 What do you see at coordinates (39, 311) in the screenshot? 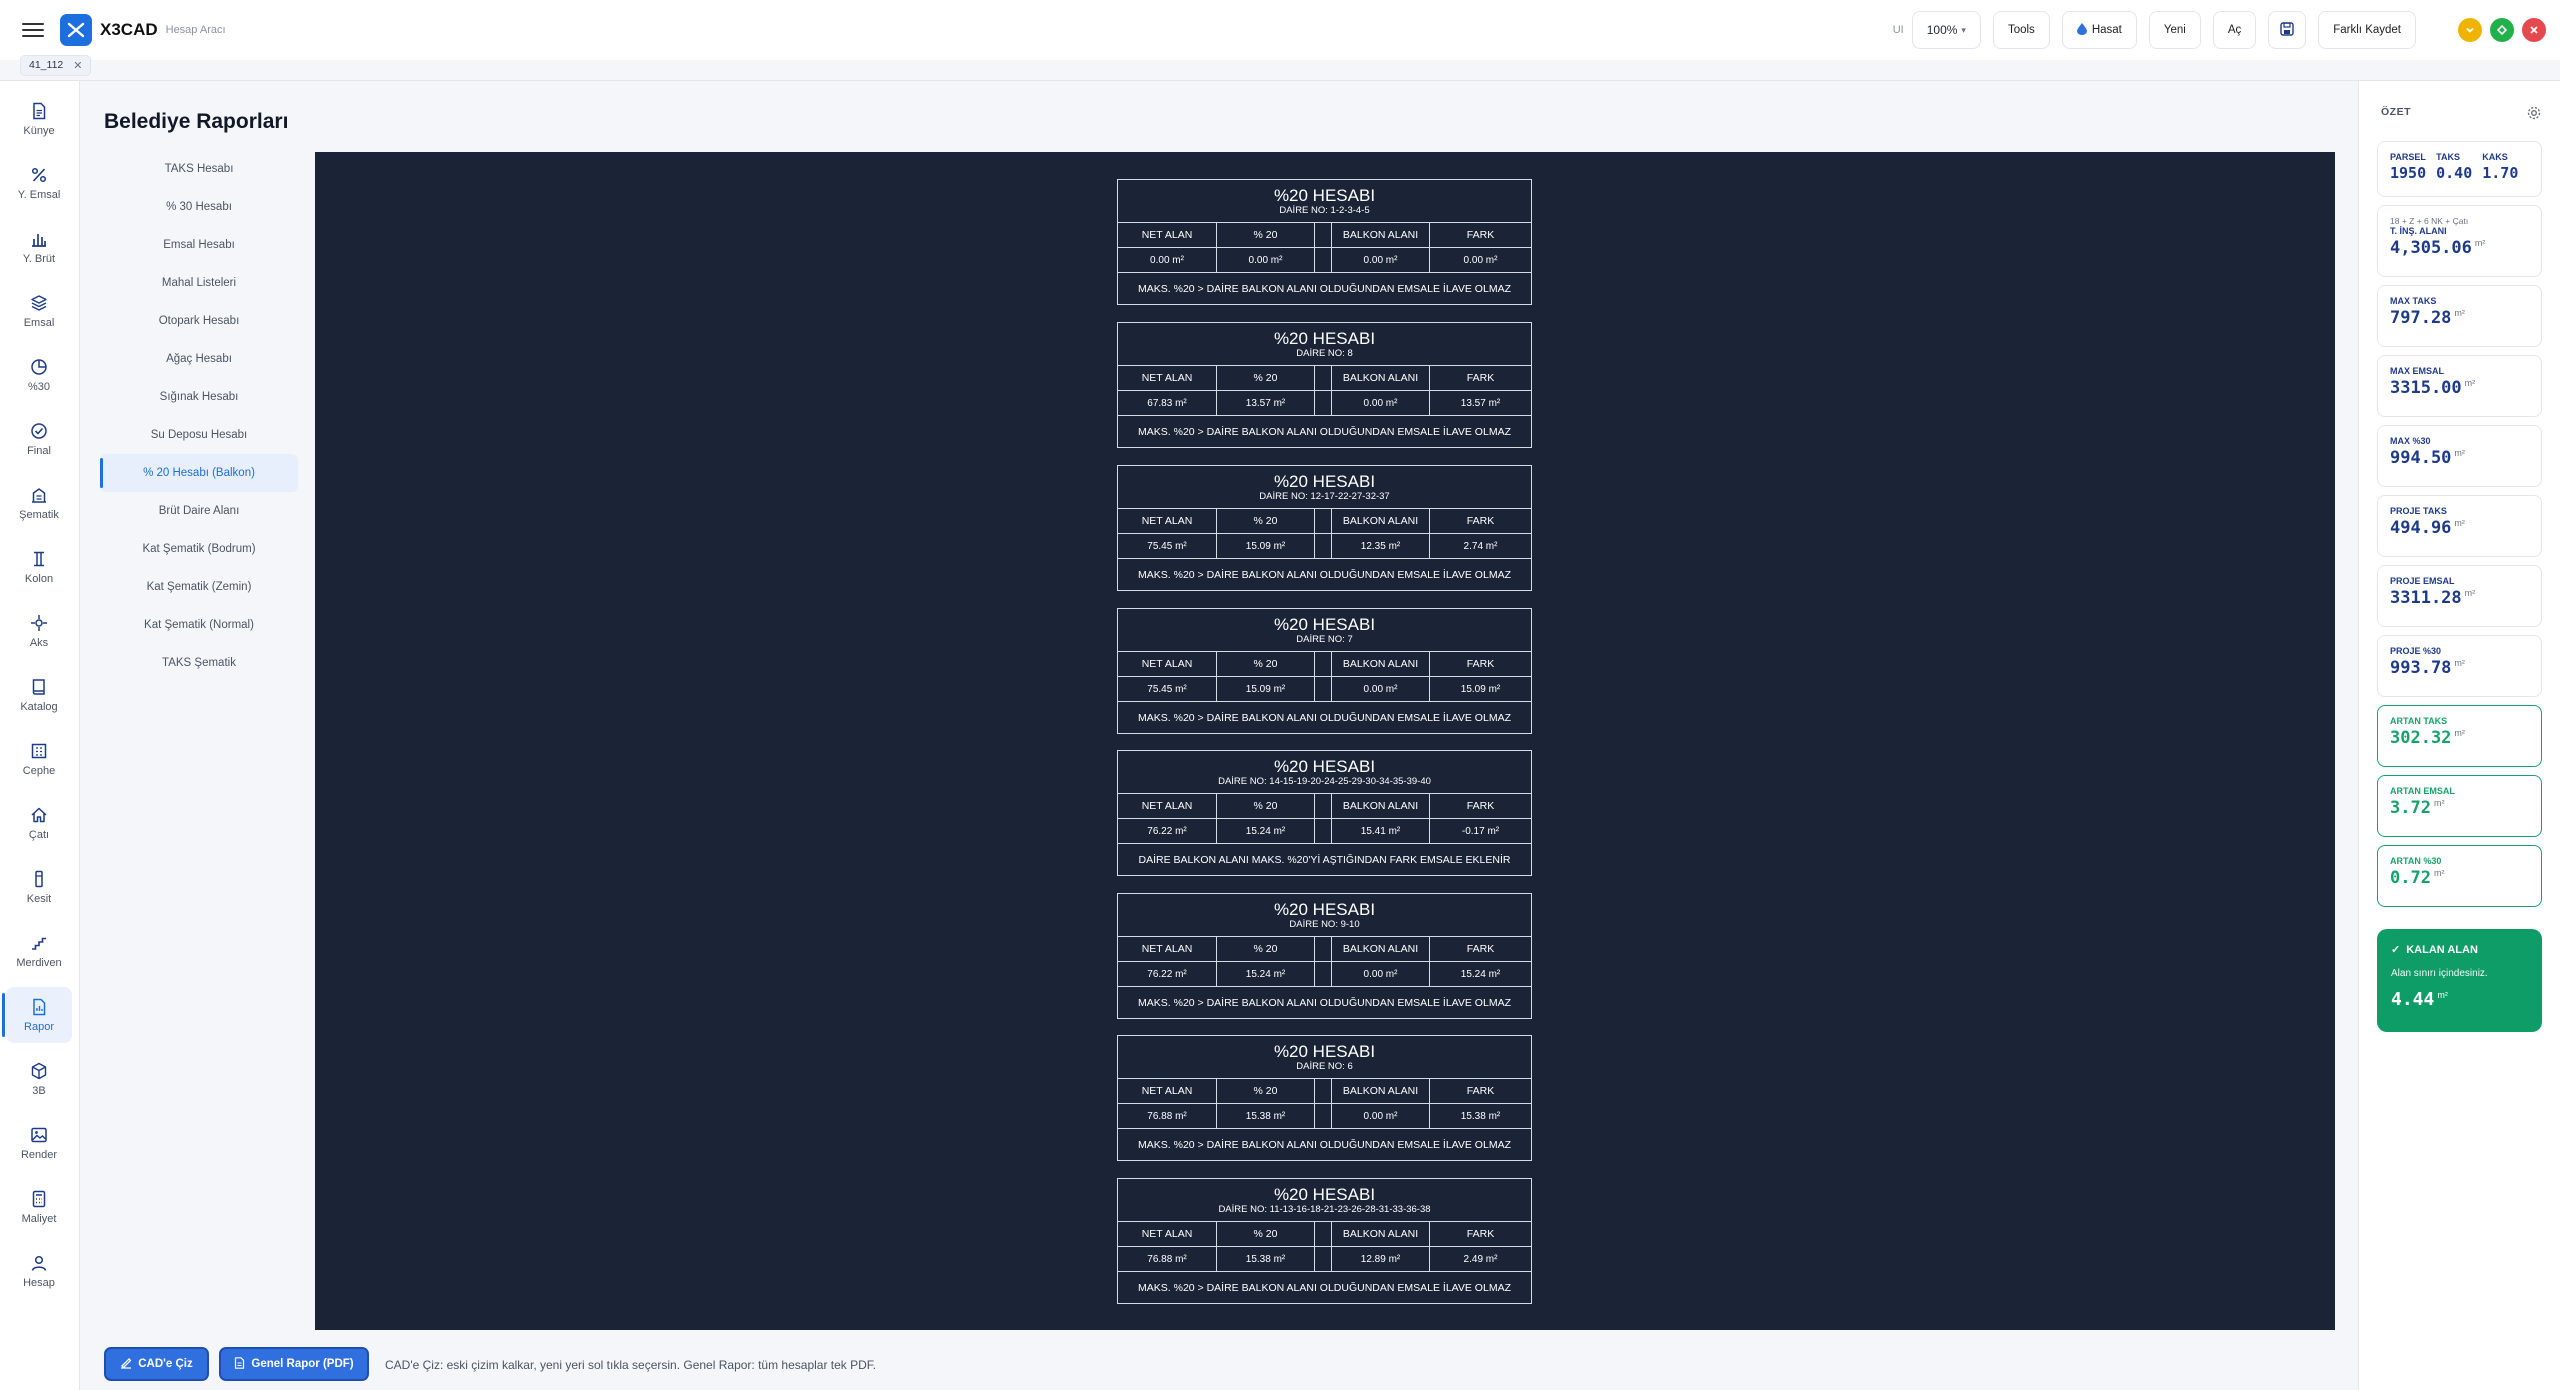
I see `sidebar-item-emsal: Emsal` at bounding box center [39, 311].